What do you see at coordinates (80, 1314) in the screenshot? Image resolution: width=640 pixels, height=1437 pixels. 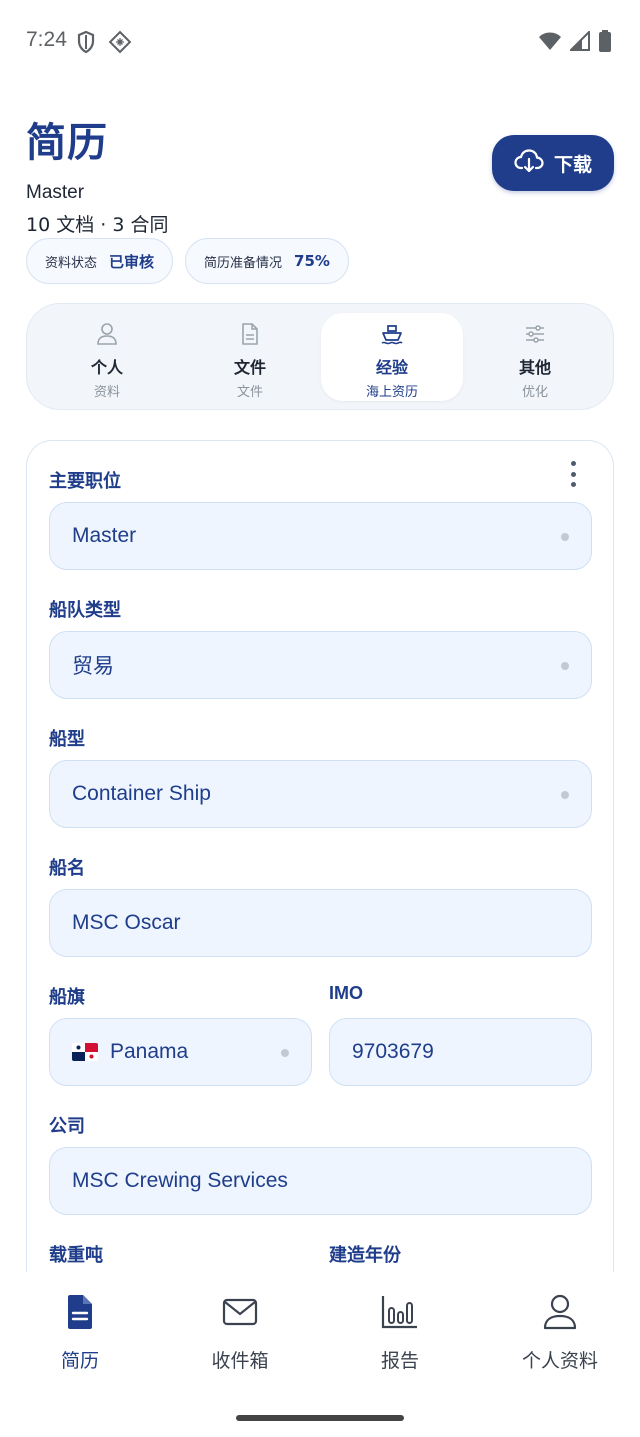 I see `resume-icon` at bounding box center [80, 1314].